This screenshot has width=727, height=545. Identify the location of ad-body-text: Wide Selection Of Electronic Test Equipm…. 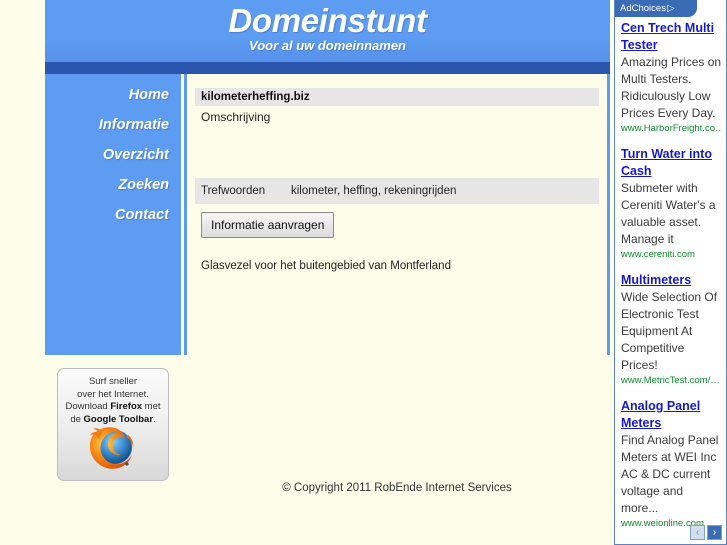
(669, 331).